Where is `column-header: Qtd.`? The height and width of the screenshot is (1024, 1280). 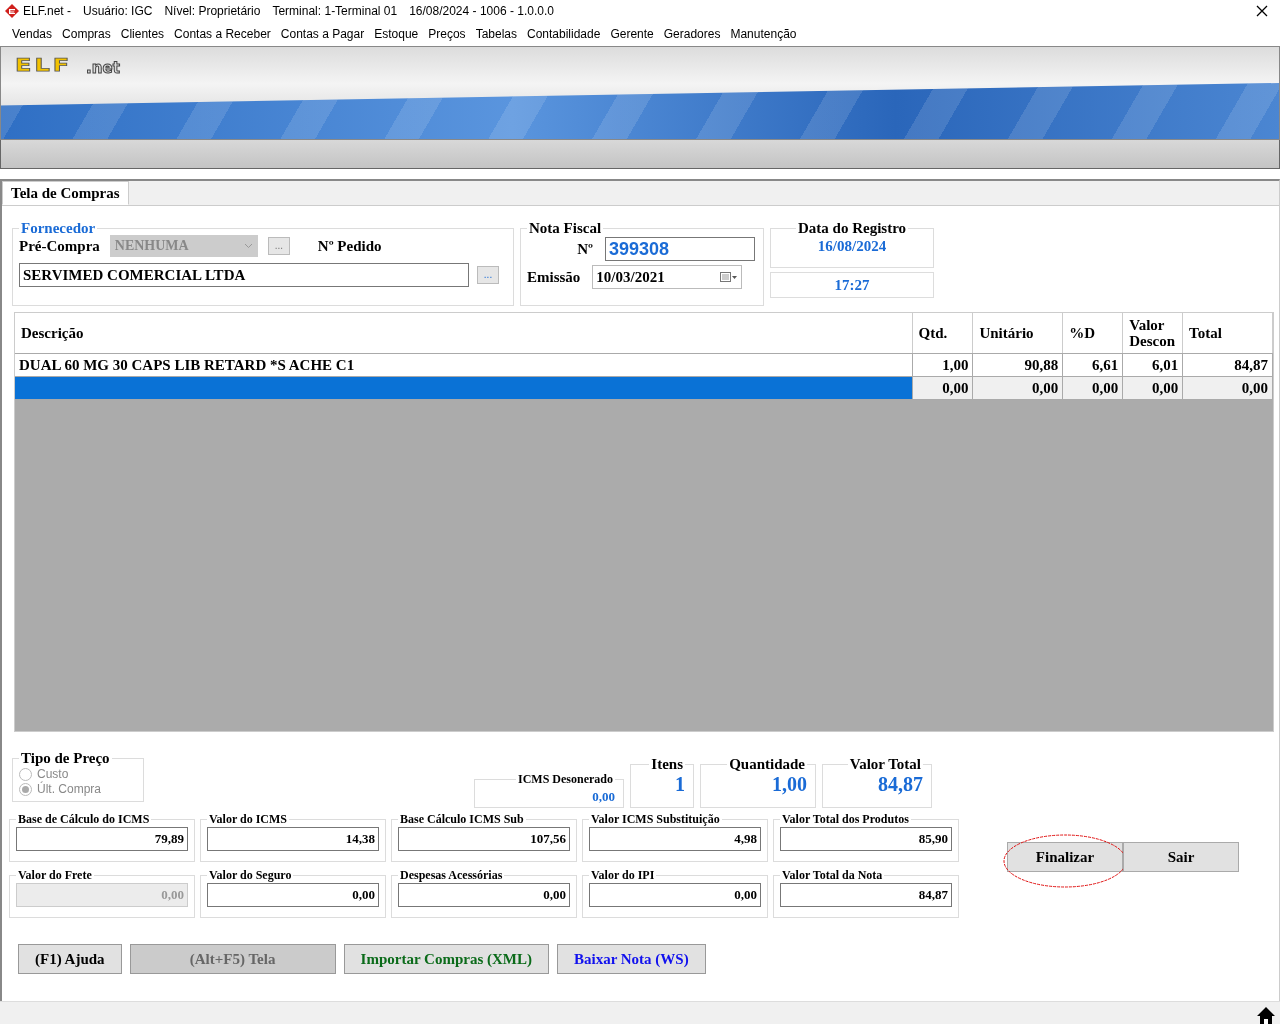
column-header: Qtd. is located at coordinates (943, 333).